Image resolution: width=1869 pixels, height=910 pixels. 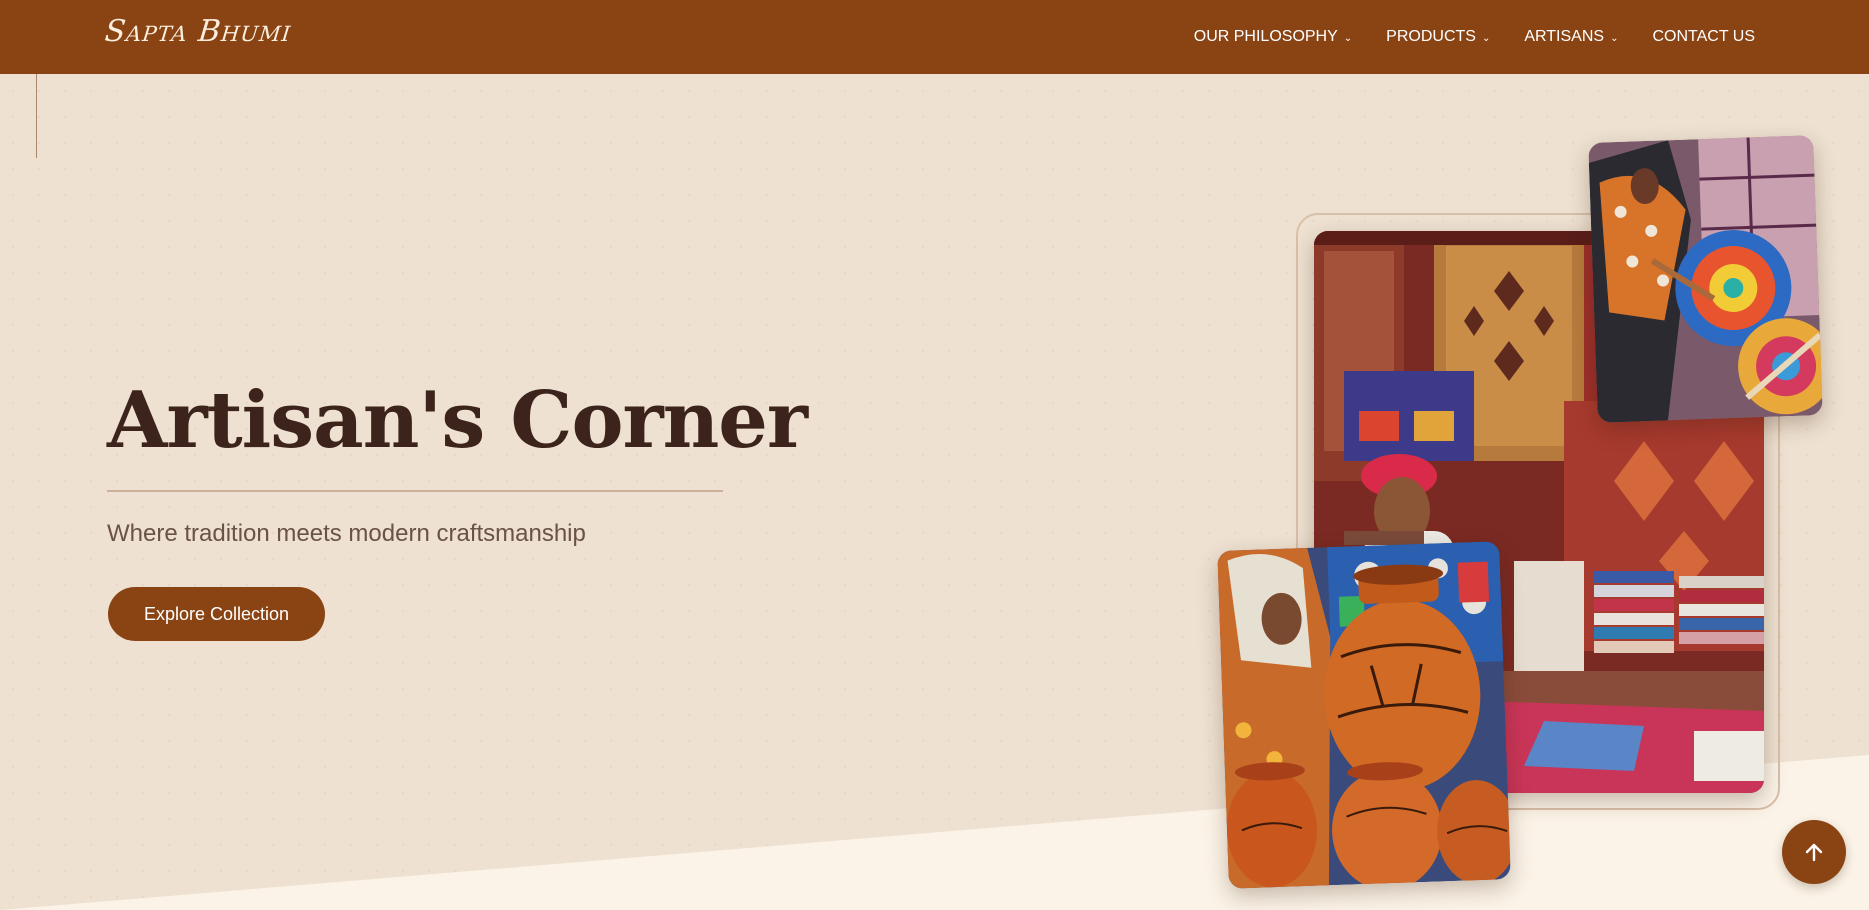 I want to click on artisan-painting-fans-photo, so click(x=1705, y=279).